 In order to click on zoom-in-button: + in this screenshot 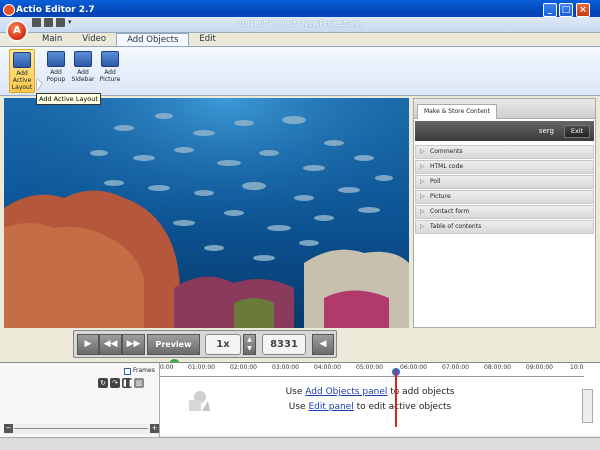, I will do `click(154, 428)`.